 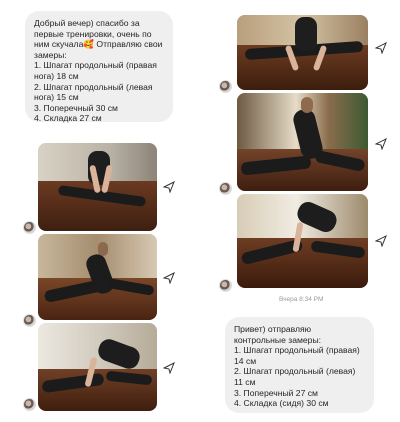 What do you see at coordinates (273, 329) in the screenshot?
I see `message-line: Привет) отправляю` at bounding box center [273, 329].